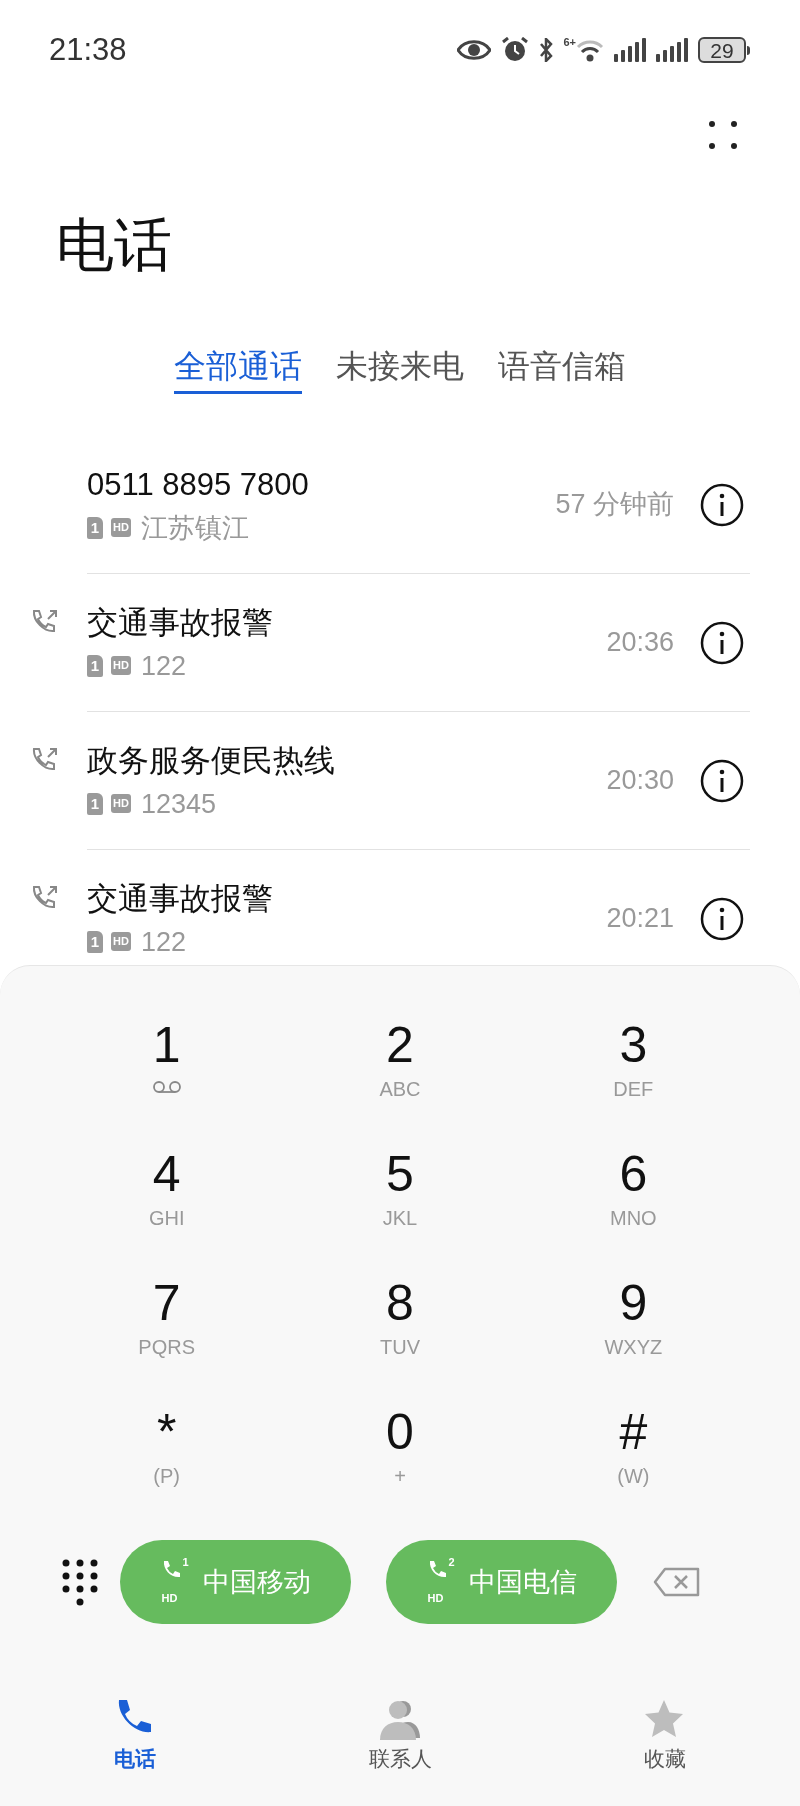 The image size is (800, 1806). I want to click on dial-key: 6 MNO, so click(633, 1209).